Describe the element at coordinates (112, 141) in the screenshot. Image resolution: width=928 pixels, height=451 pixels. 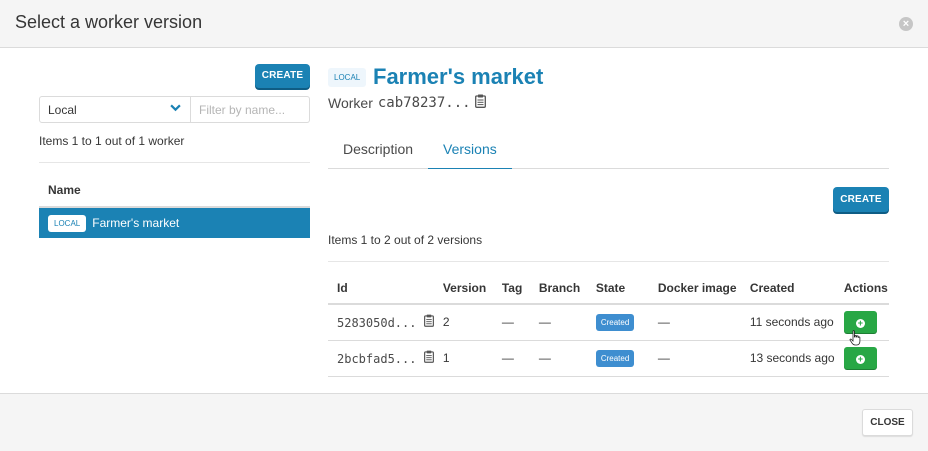
I see `worker-count-text: Items 1 to 1 out of 1 worker` at that location.